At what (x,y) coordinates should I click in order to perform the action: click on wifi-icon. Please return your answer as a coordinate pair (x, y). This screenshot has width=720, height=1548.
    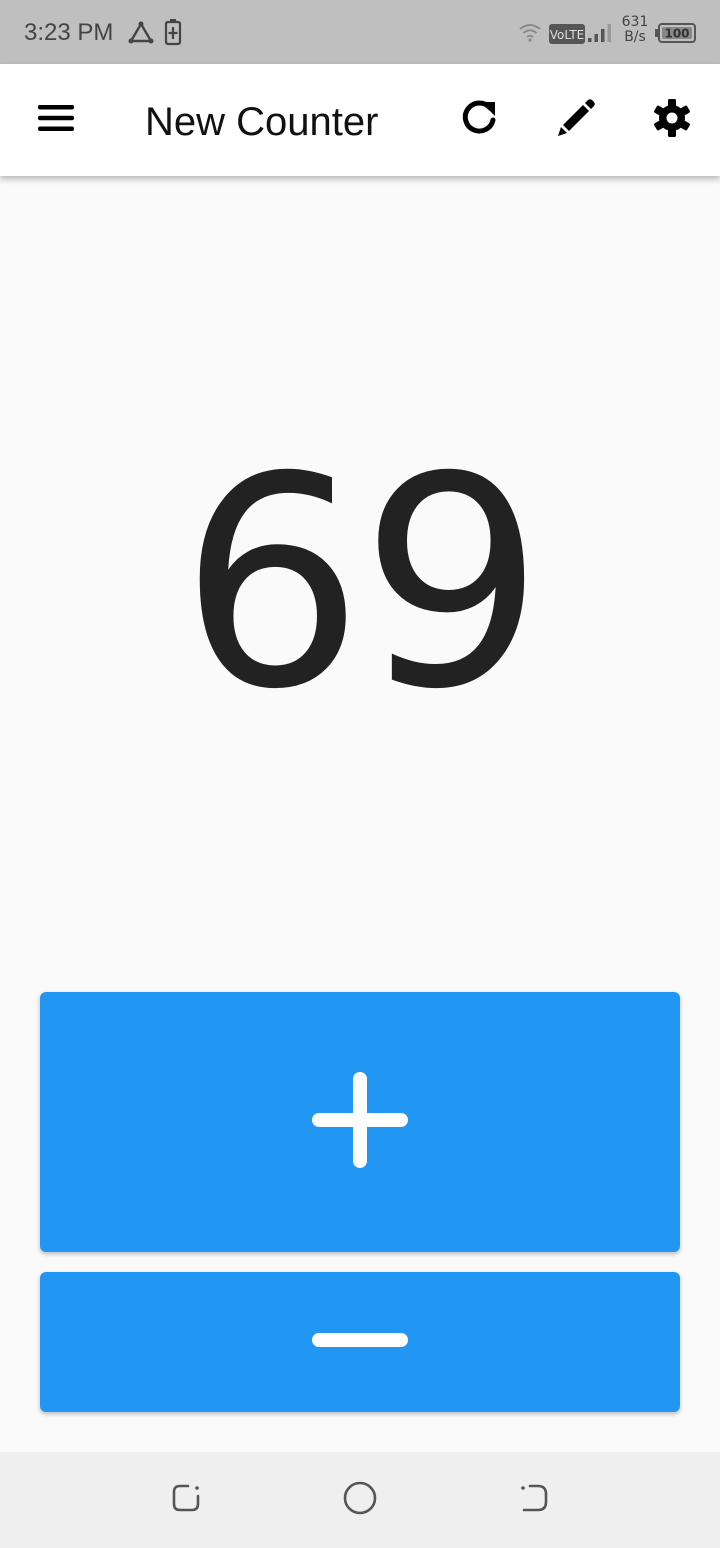
    Looking at the image, I should click on (530, 34).